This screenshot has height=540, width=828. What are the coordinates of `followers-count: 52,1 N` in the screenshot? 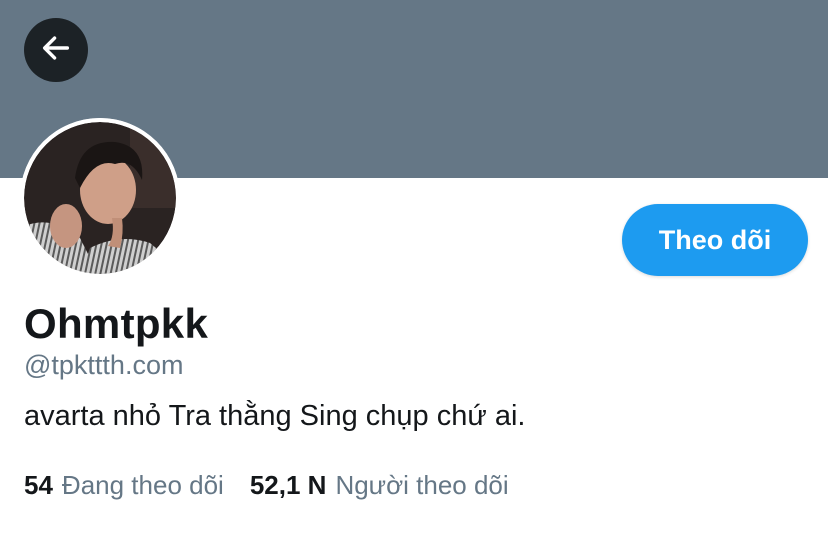 It's located at (288, 485).